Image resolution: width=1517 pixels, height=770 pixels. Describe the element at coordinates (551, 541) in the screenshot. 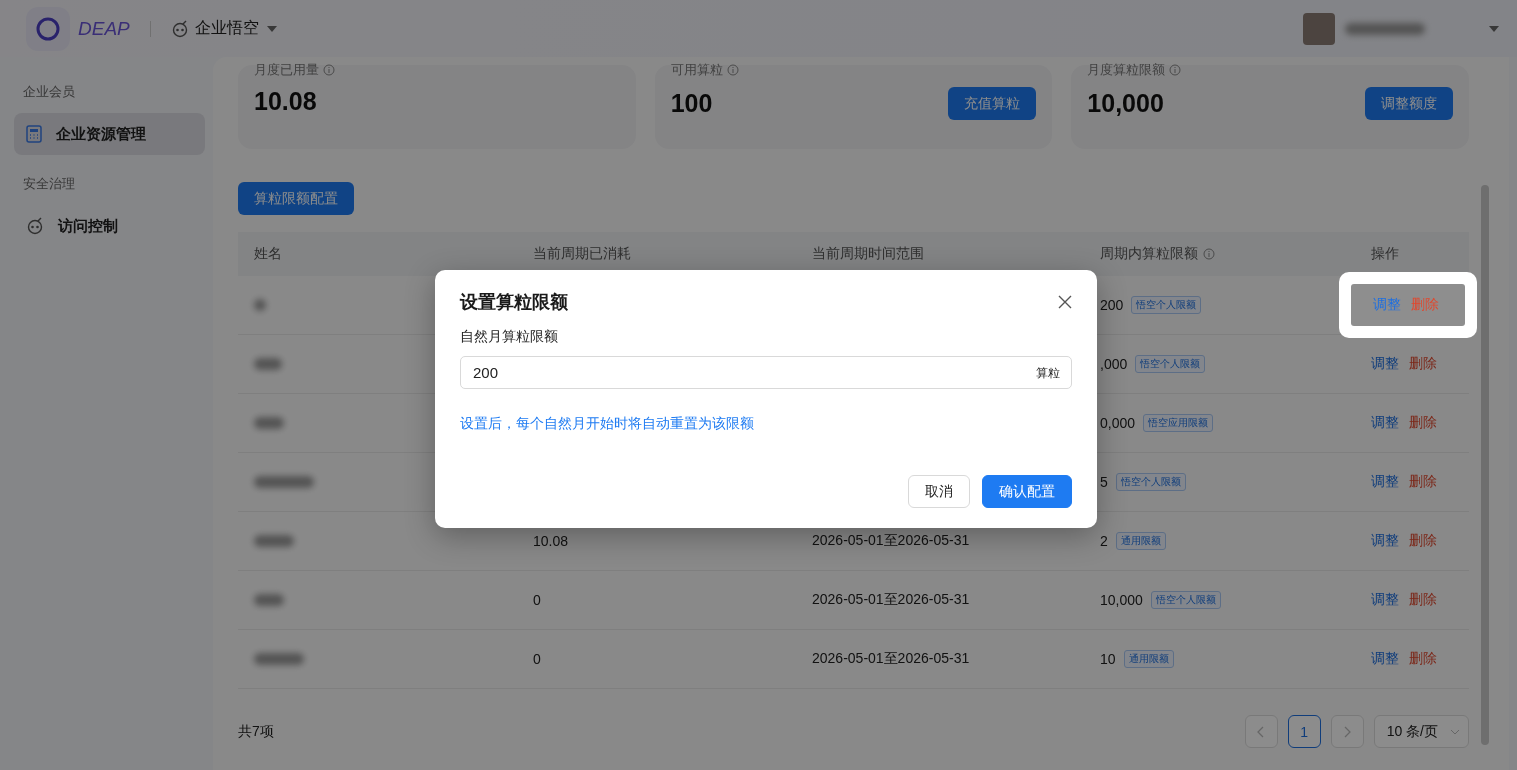

I see `table-cell: 10.08` at that location.